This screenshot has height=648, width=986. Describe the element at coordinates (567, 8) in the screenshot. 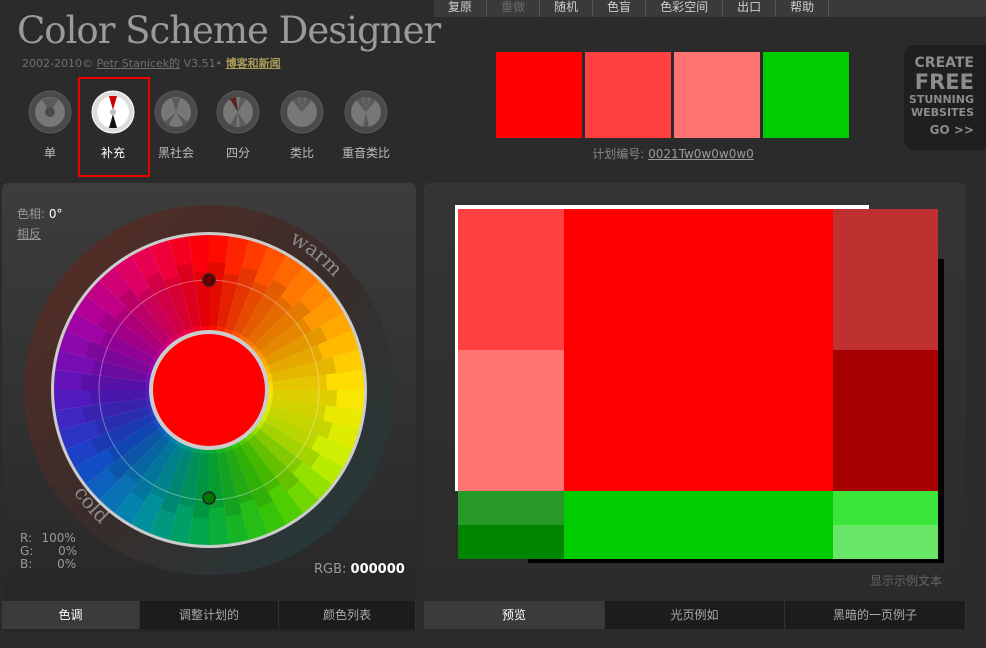

I see `menu-random: 随机` at that location.